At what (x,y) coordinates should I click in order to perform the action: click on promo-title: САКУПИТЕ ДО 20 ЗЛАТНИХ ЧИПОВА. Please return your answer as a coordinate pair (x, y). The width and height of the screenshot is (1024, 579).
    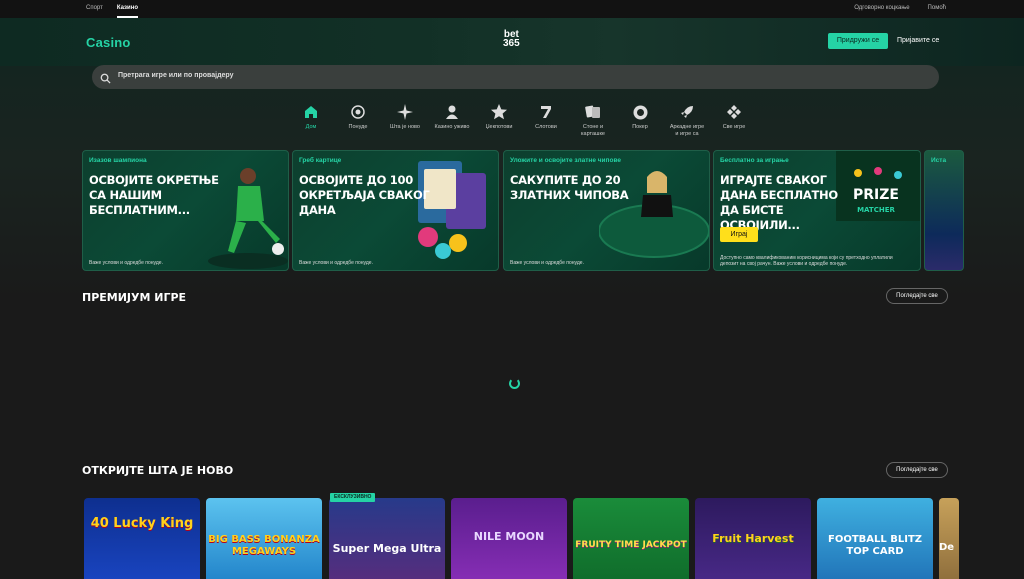
    Looking at the image, I should click on (569, 187).